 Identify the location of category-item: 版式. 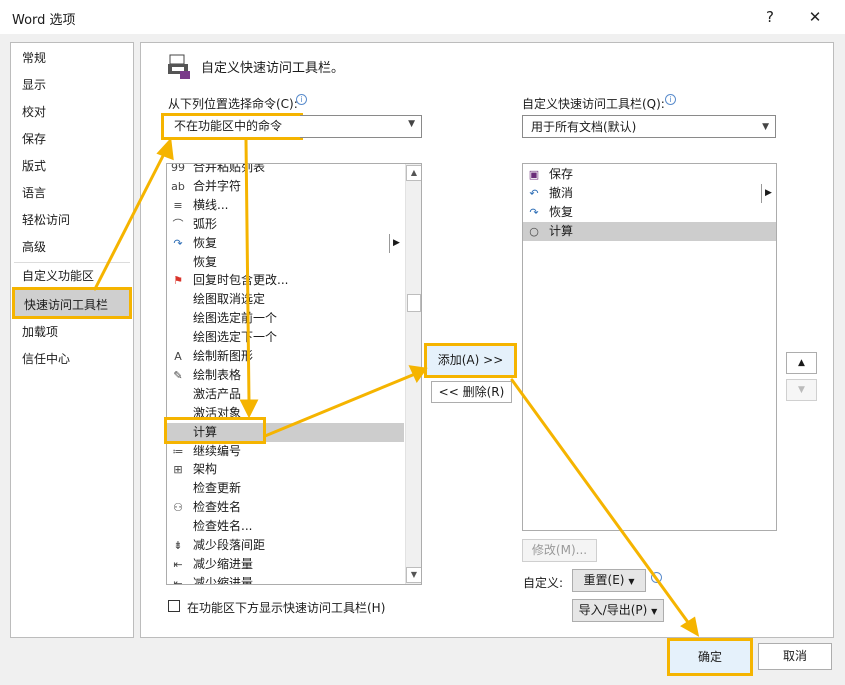
(34, 166).